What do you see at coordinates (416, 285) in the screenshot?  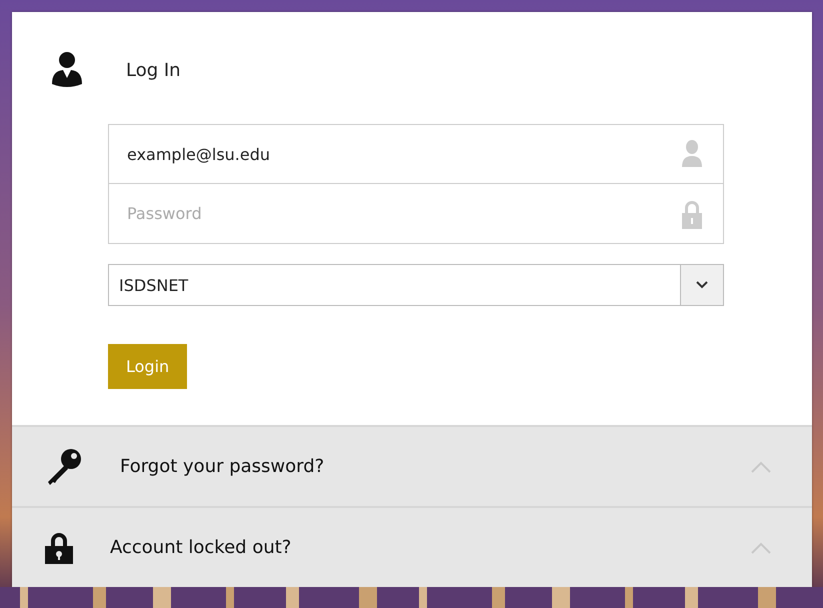 I see `domain-dropdown: ISDSNET` at bounding box center [416, 285].